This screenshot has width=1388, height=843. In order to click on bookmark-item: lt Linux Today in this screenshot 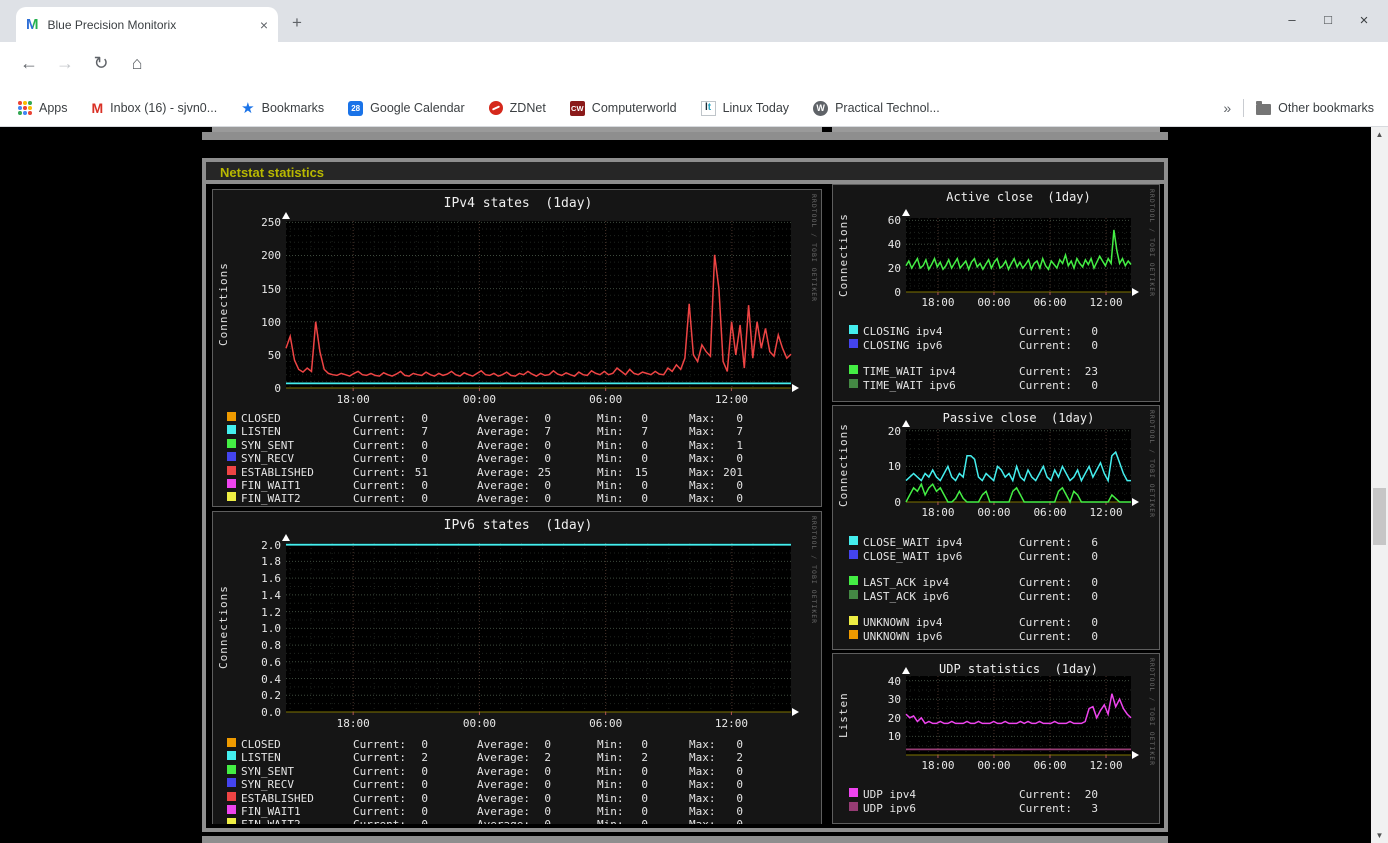, I will do `click(744, 108)`.